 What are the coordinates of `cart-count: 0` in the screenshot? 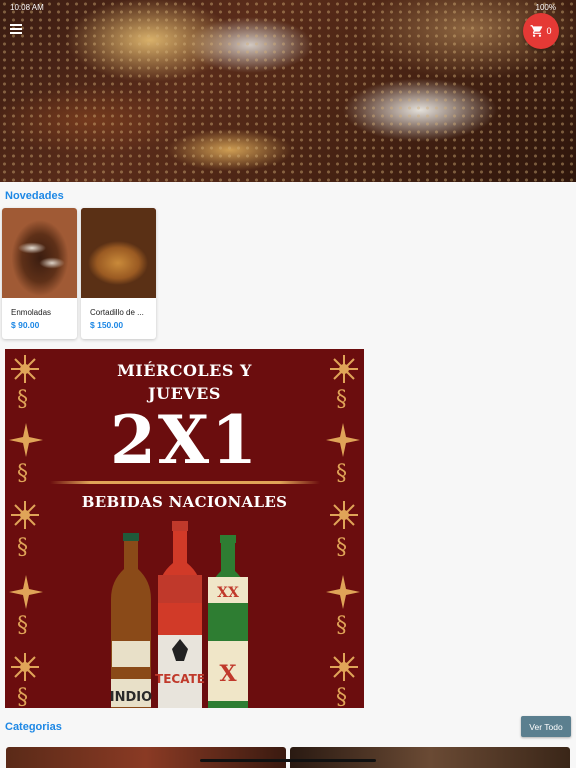 It's located at (549, 31).